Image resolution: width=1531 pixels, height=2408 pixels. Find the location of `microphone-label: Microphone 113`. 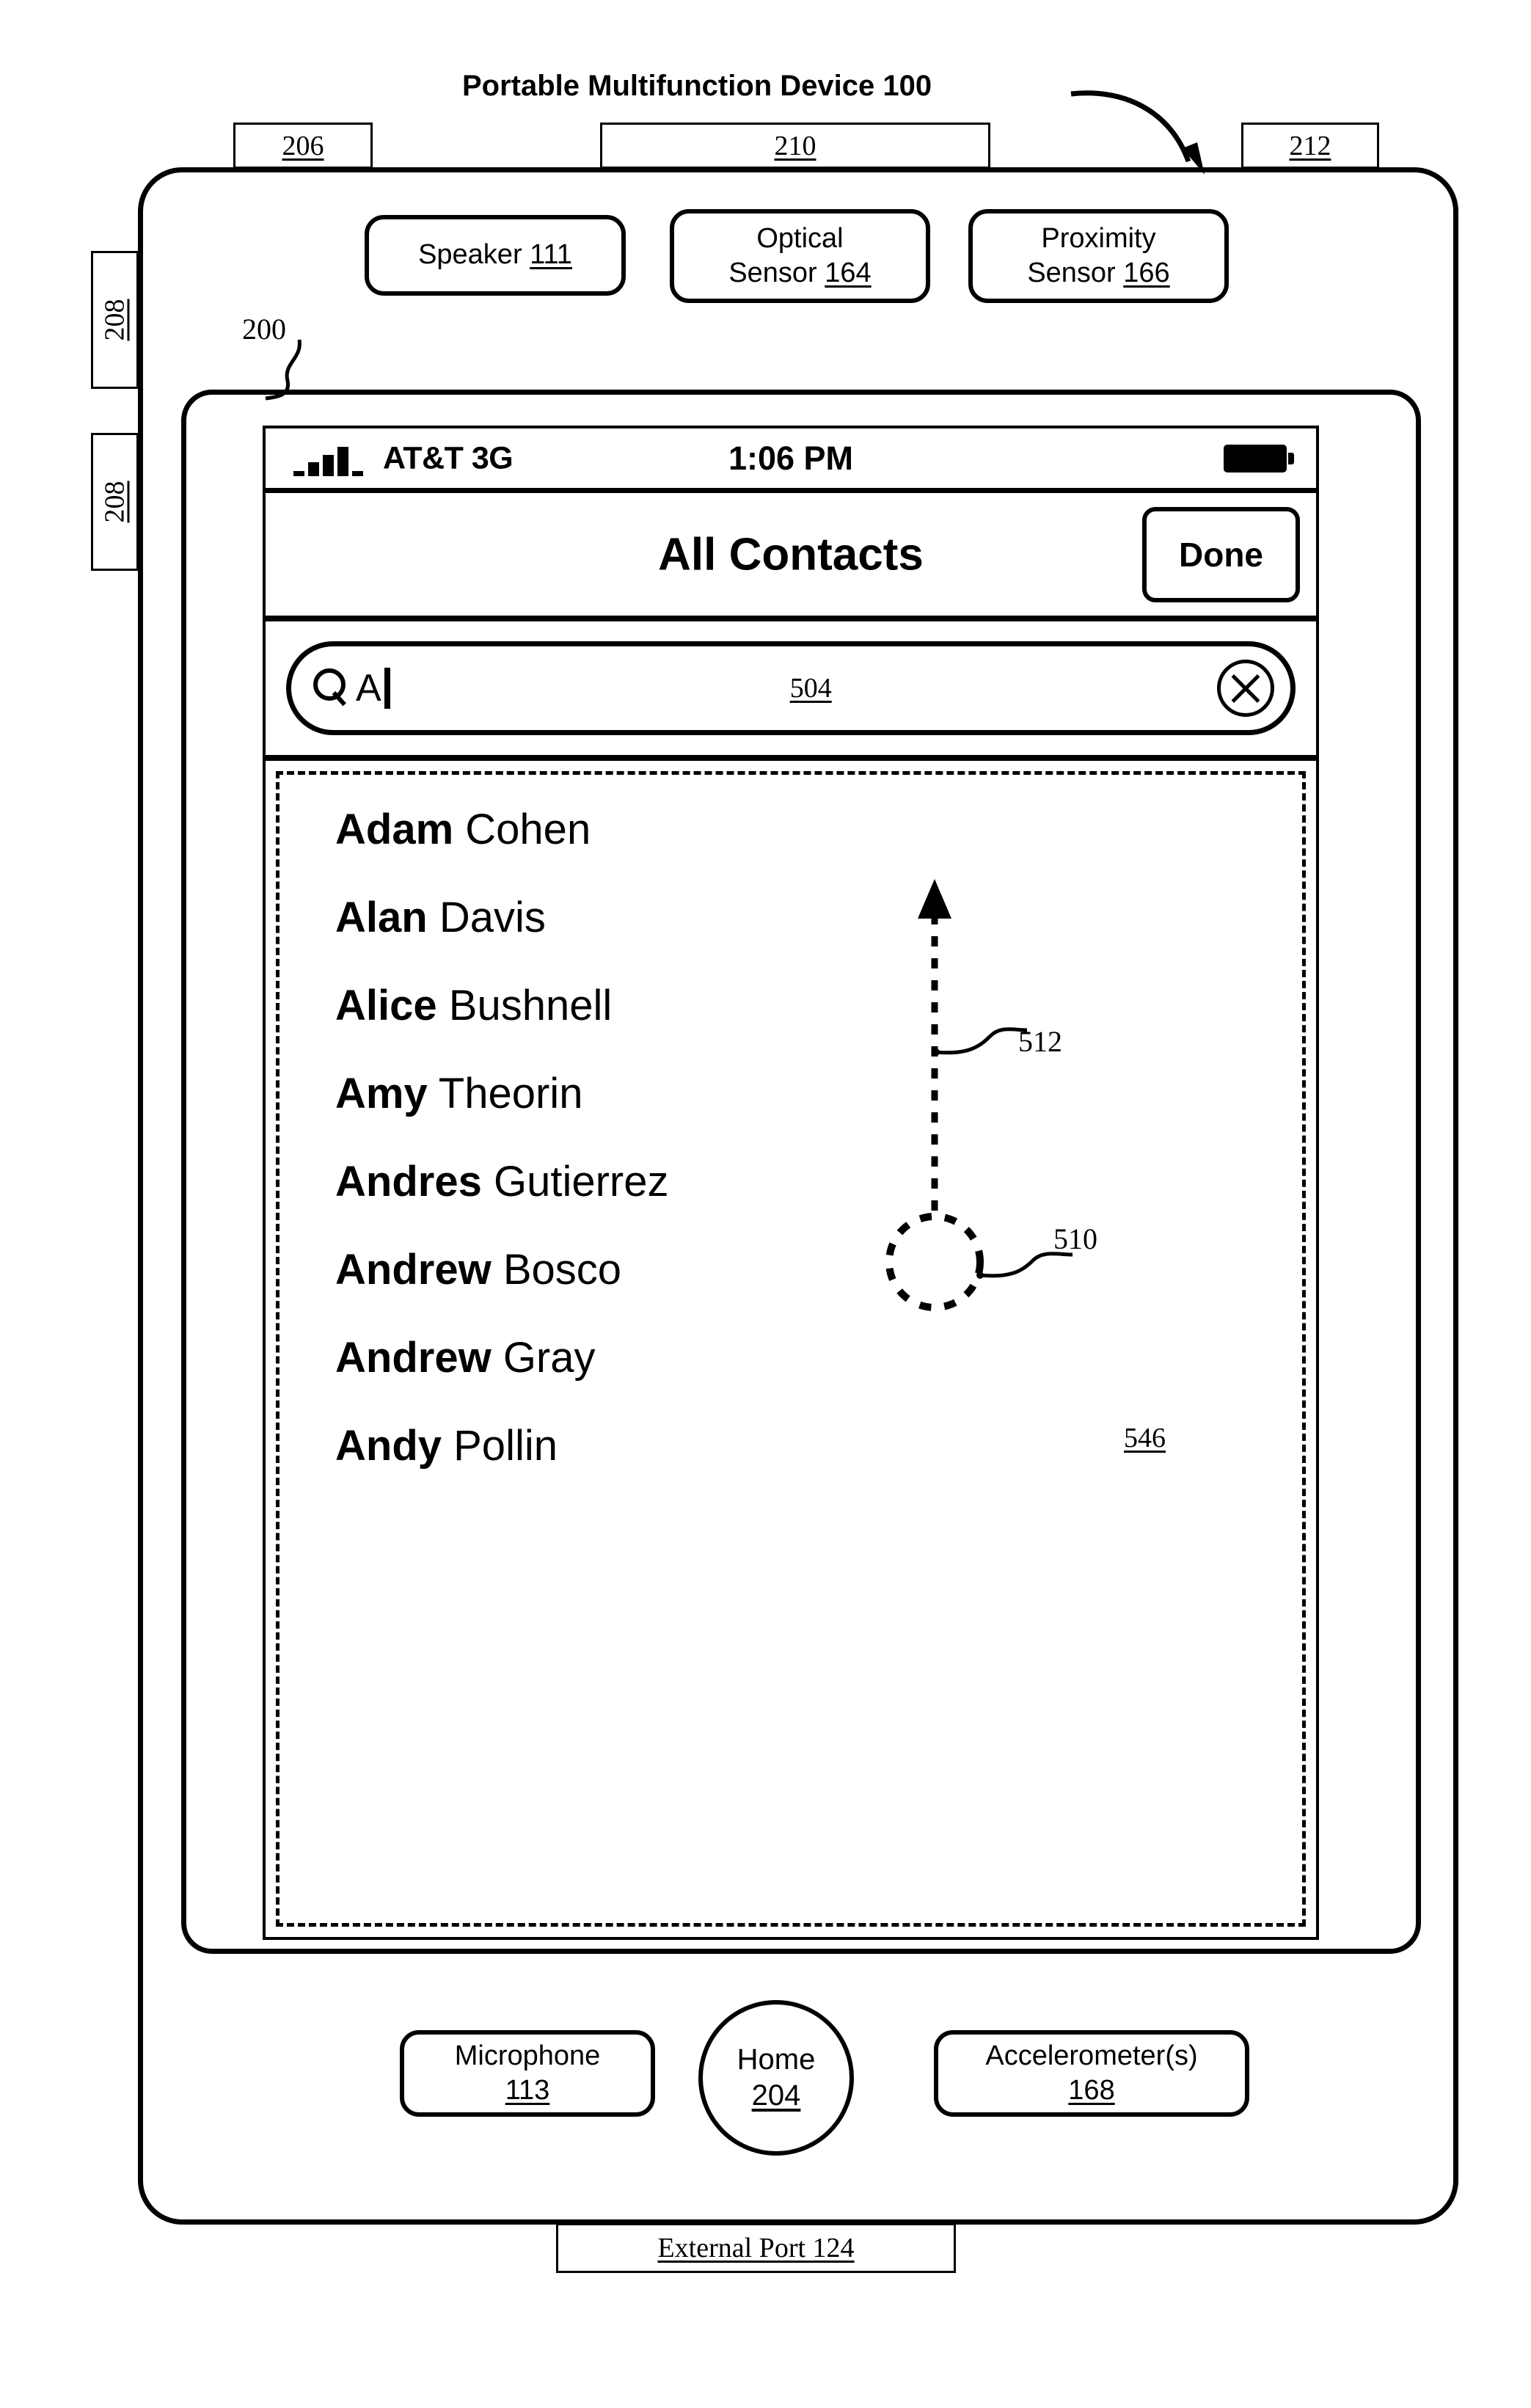

microphone-label: Microphone 113 is located at coordinates (527, 2073).